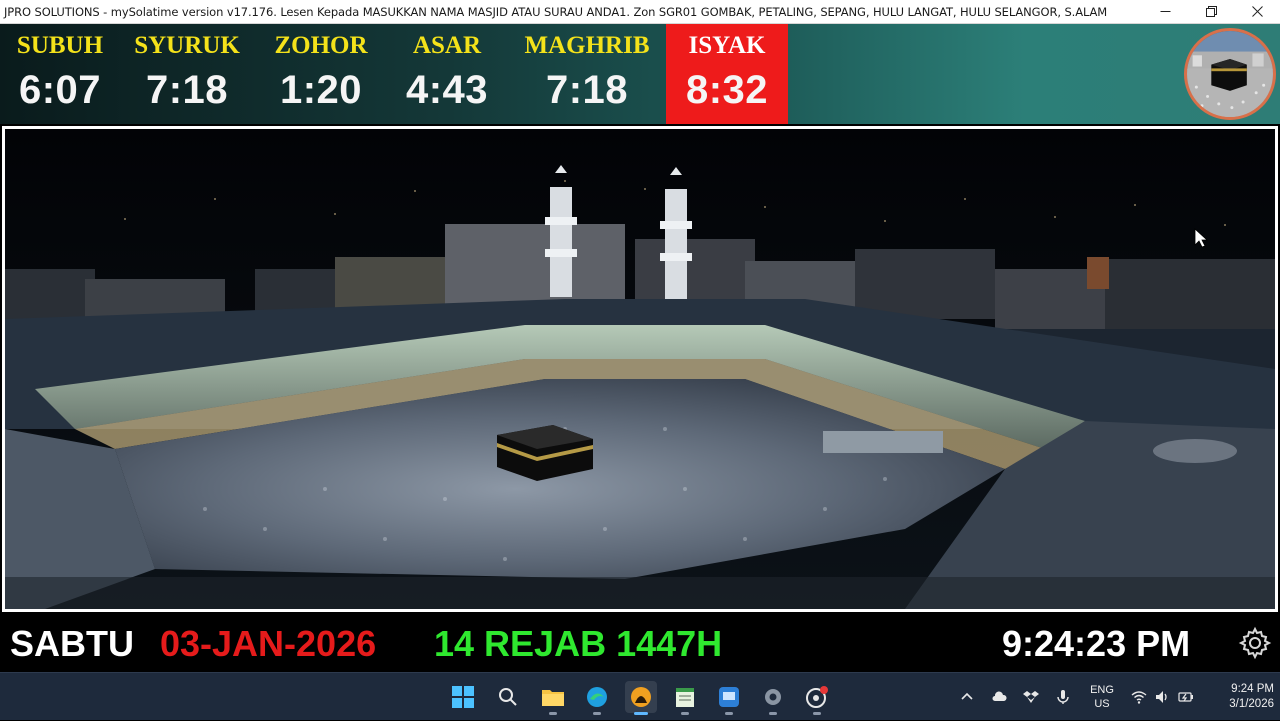 The height and width of the screenshot is (721, 1280). I want to click on taskbar-settings, so click(773, 698).